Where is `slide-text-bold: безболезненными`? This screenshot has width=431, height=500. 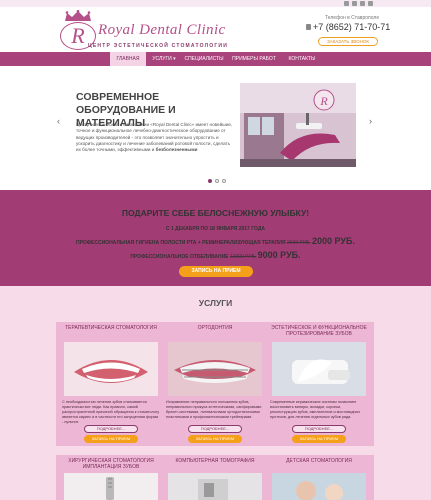 slide-text-bold: безболезненными is located at coordinates (176, 150).